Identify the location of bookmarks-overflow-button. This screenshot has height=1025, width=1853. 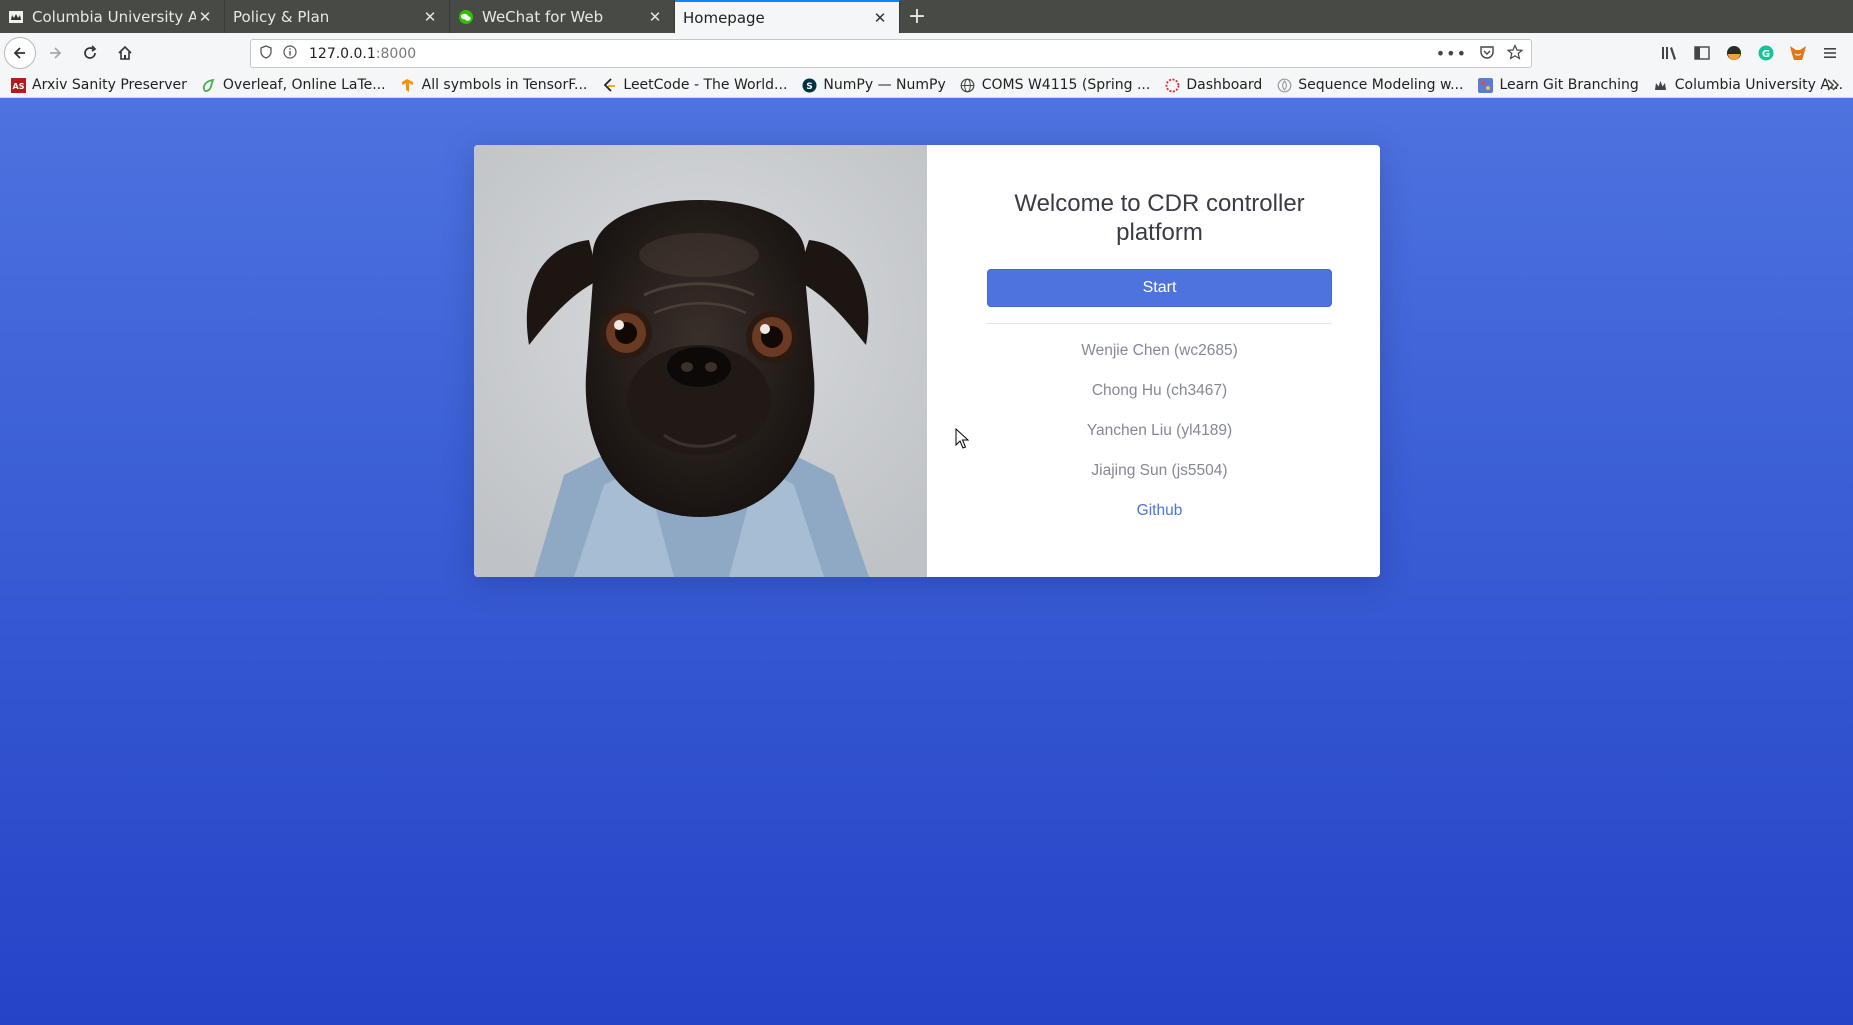
(1833, 85).